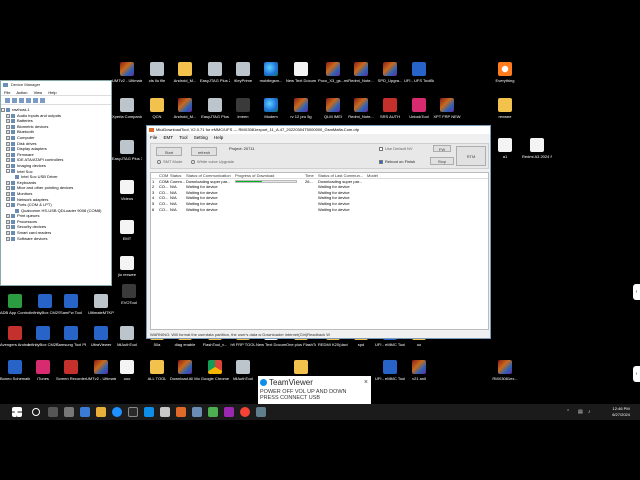 This screenshot has height=480, width=640. What do you see at coordinates (15, 336) in the screenshot?
I see `desktop-icon-r4-0: Avengers Android MTK` at bounding box center [15, 336].